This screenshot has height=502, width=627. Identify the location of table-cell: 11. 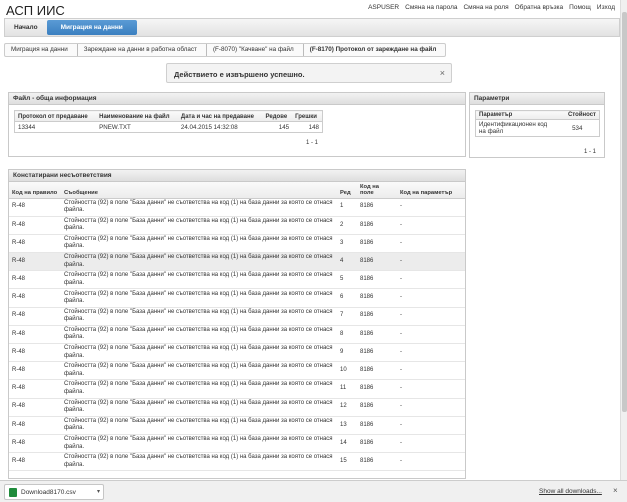
(347, 389).